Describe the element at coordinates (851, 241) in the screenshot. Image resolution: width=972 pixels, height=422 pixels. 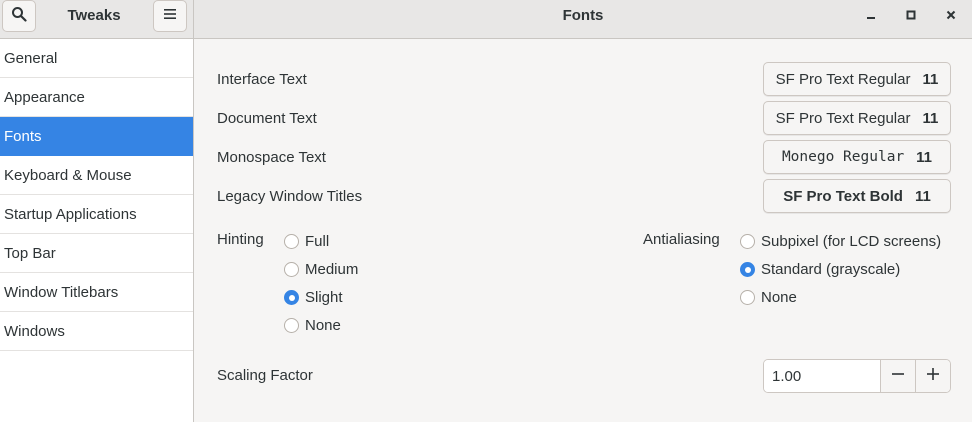
I see `antialiasing-option-subpixel-label: Subpixel (for LCD screens)` at that location.